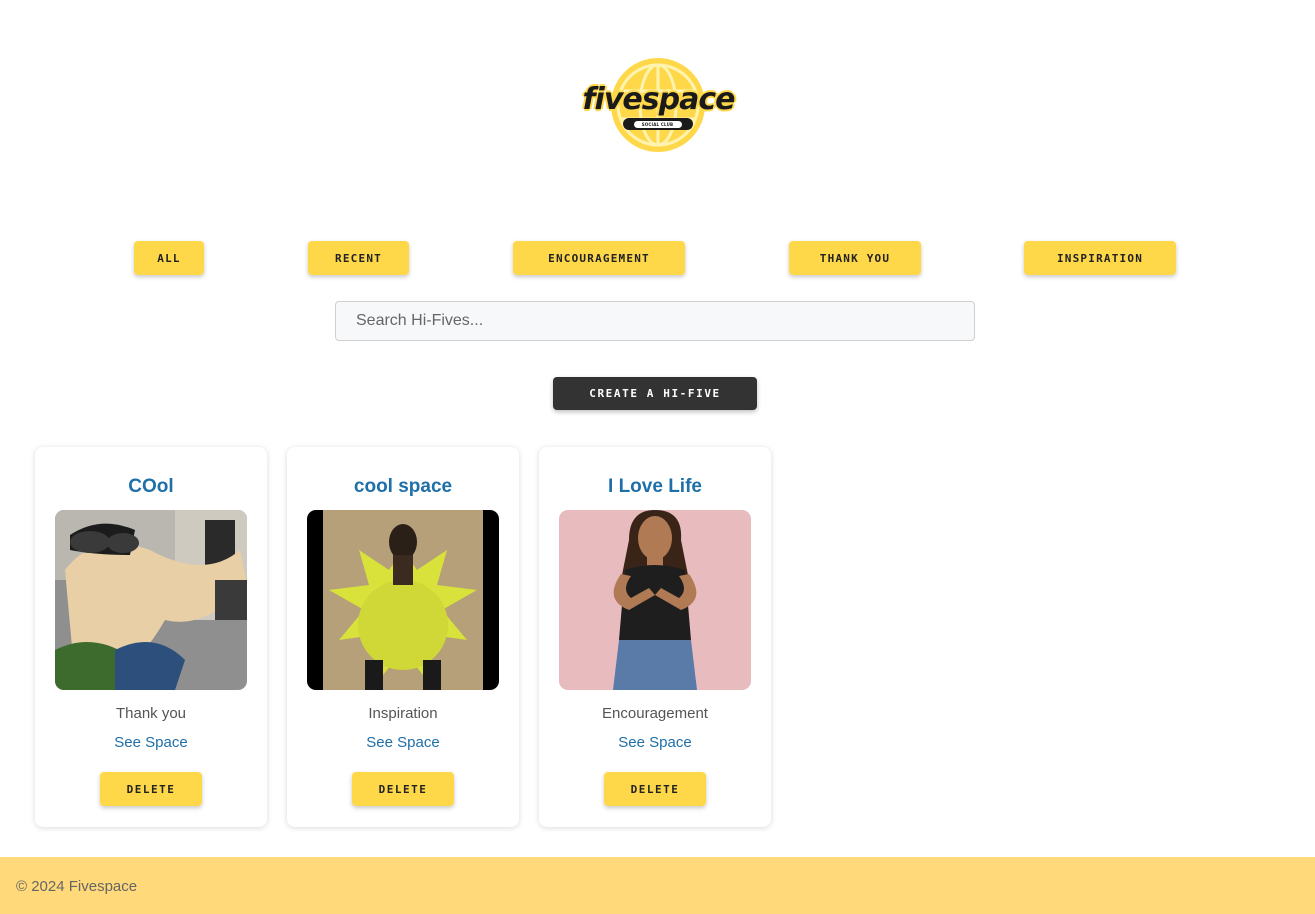 The image size is (1315, 914). Describe the element at coordinates (151, 486) in the screenshot. I see `card-title: COol` at that location.